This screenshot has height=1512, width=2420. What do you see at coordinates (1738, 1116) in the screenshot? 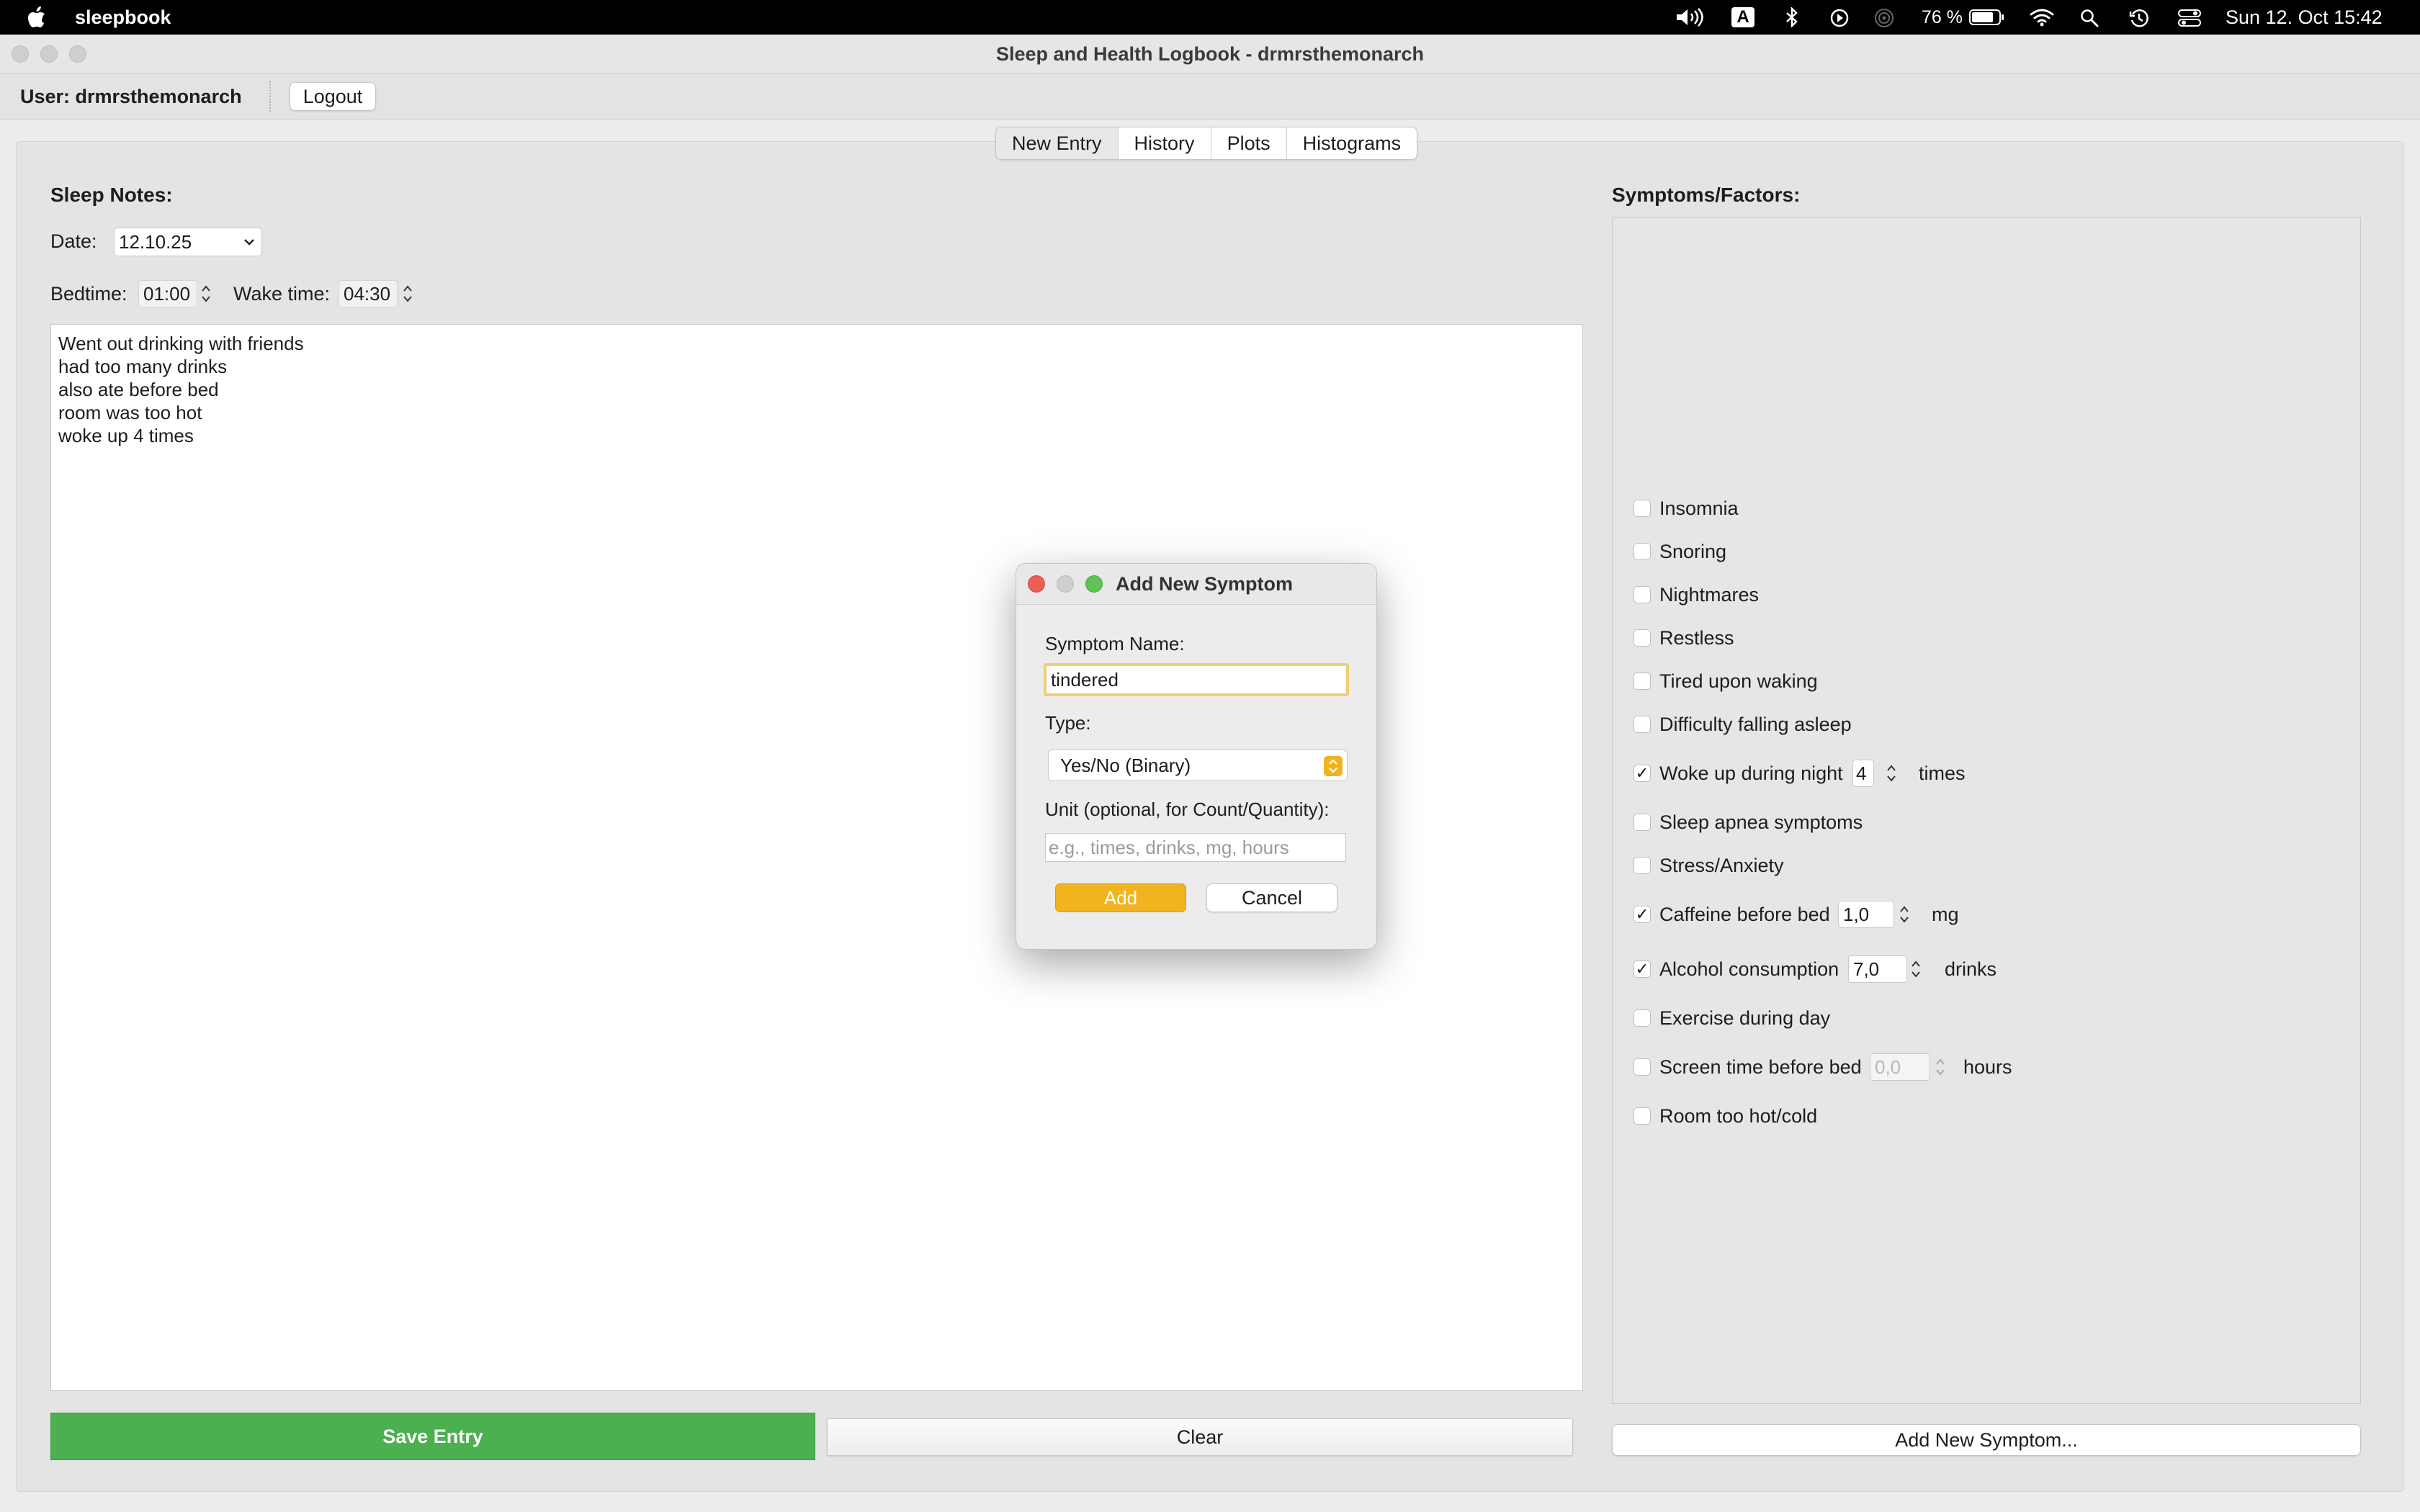
I see `symptom-label: Room too hot/cold` at bounding box center [1738, 1116].